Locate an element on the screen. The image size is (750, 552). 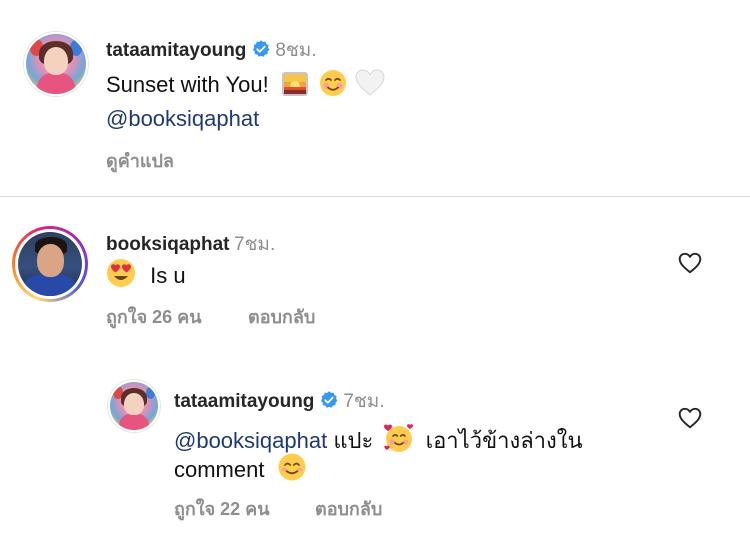
comment-time: 7ชม. is located at coordinates (254, 244).